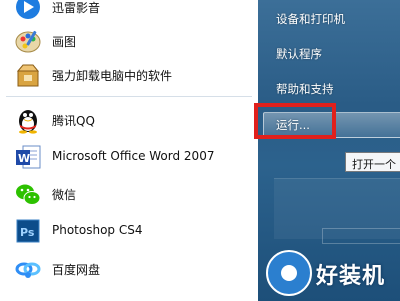 The image size is (400, 301). I want to click on program-item-uninstall: 强力卸载电脑中的软件, so click(129, 75).